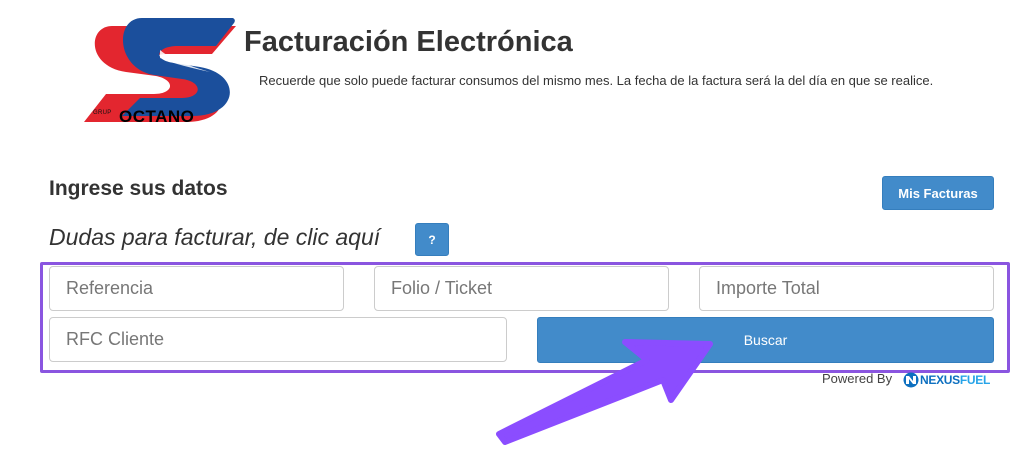  What do you see at coordinates (765, 340) in the screenshot?
I see `search-button: Buscar` at bounding box center [765, 340].